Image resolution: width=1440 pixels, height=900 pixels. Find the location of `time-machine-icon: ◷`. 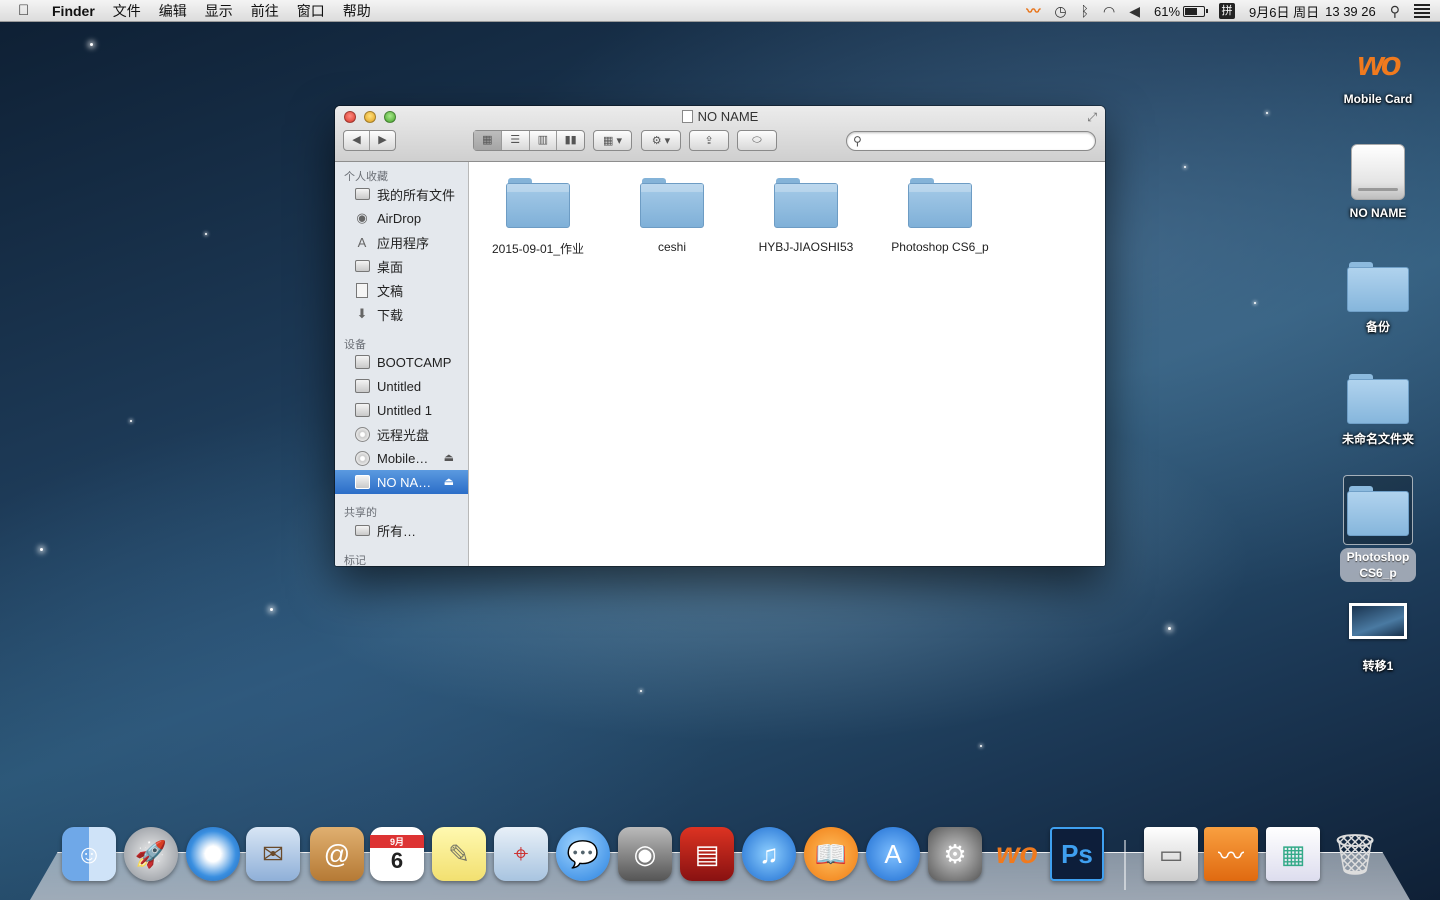

time-machine-icon: ◷ is located at coordinates (1060, 11).